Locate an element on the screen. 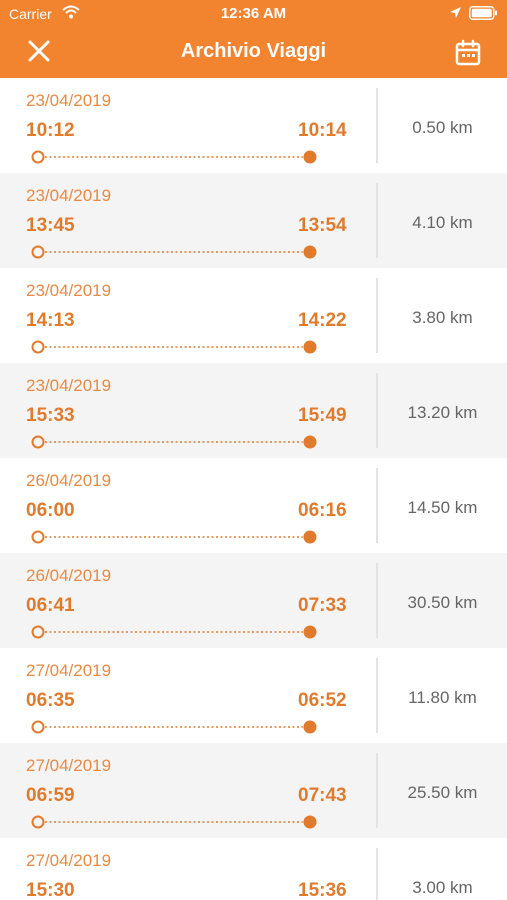 Image resolution: width=507 pixels, height=900 pixels. start-time: 06:35 is located at coordinates (50, 700).